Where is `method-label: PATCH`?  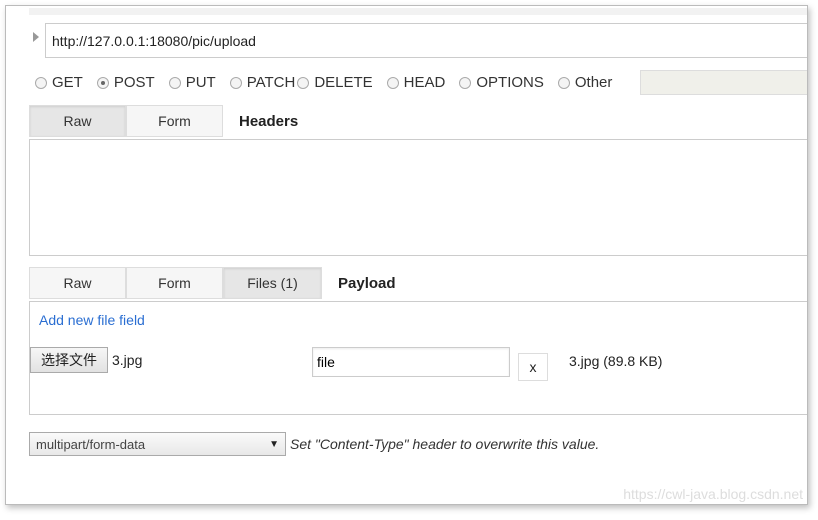 method-label: PATCH is located at coordinates (271, 82).